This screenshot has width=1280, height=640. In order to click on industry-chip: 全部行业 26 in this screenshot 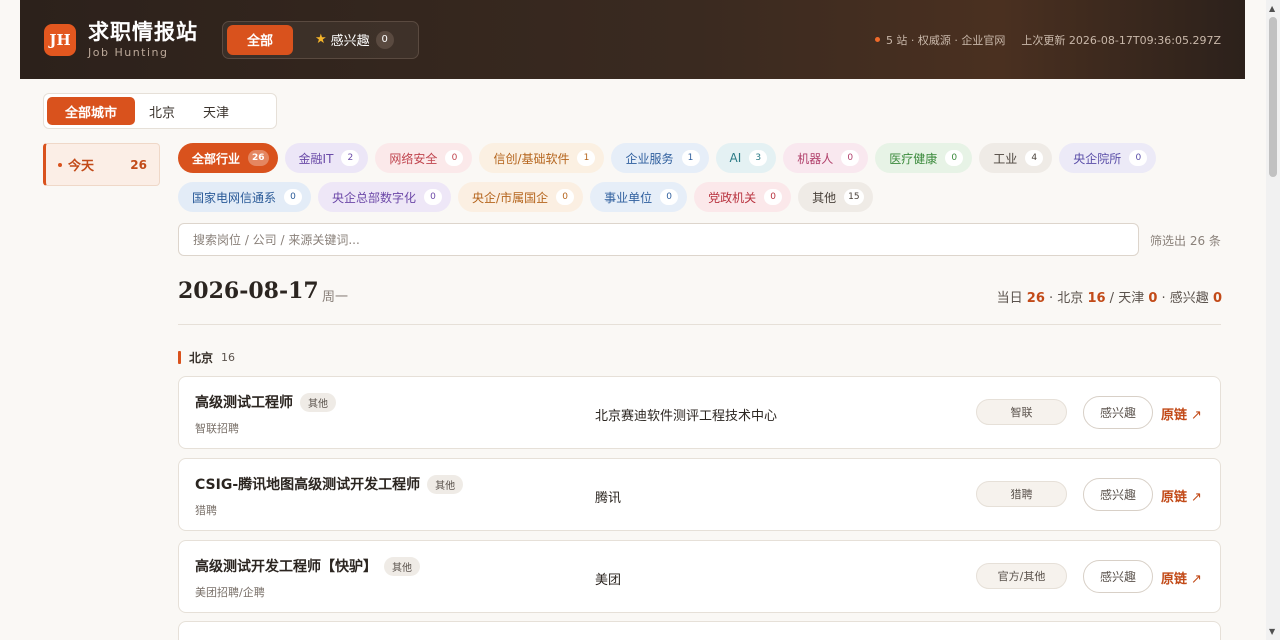, I will do `click(228, 158)`.